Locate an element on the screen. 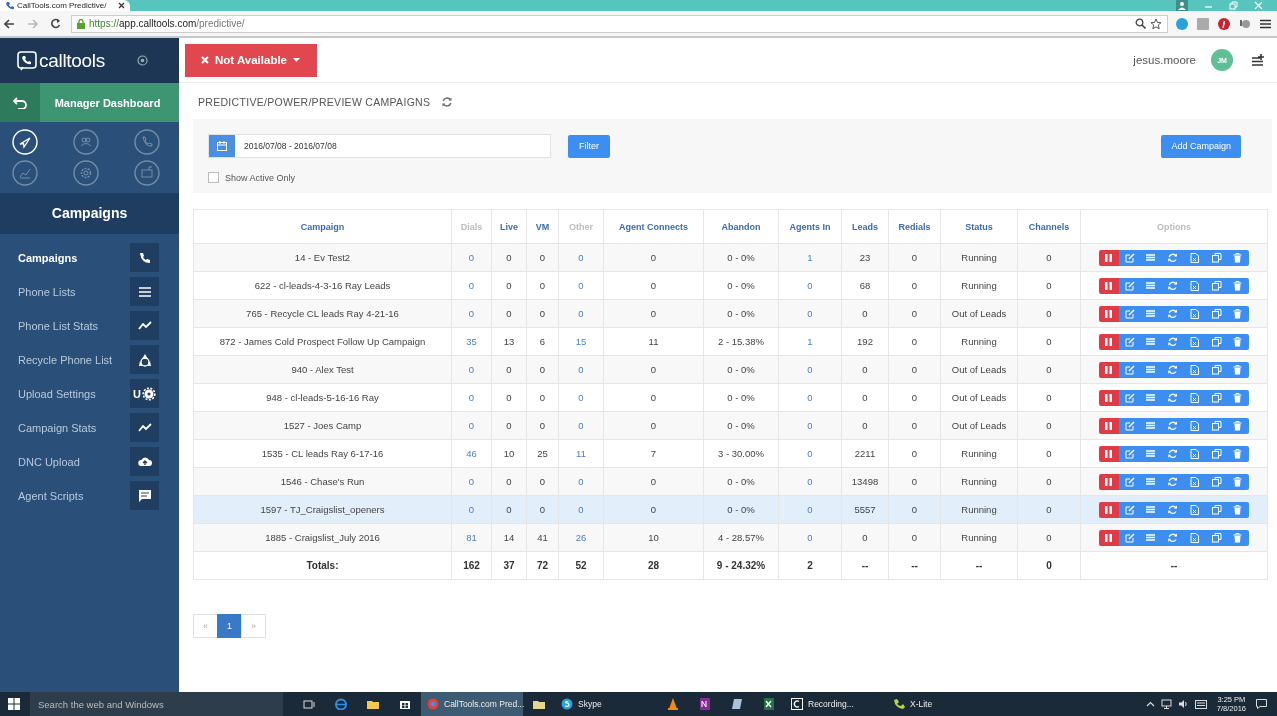 The width and height of the screenshot is (1277, 716). checkbox is located at coordinates (213, 177).